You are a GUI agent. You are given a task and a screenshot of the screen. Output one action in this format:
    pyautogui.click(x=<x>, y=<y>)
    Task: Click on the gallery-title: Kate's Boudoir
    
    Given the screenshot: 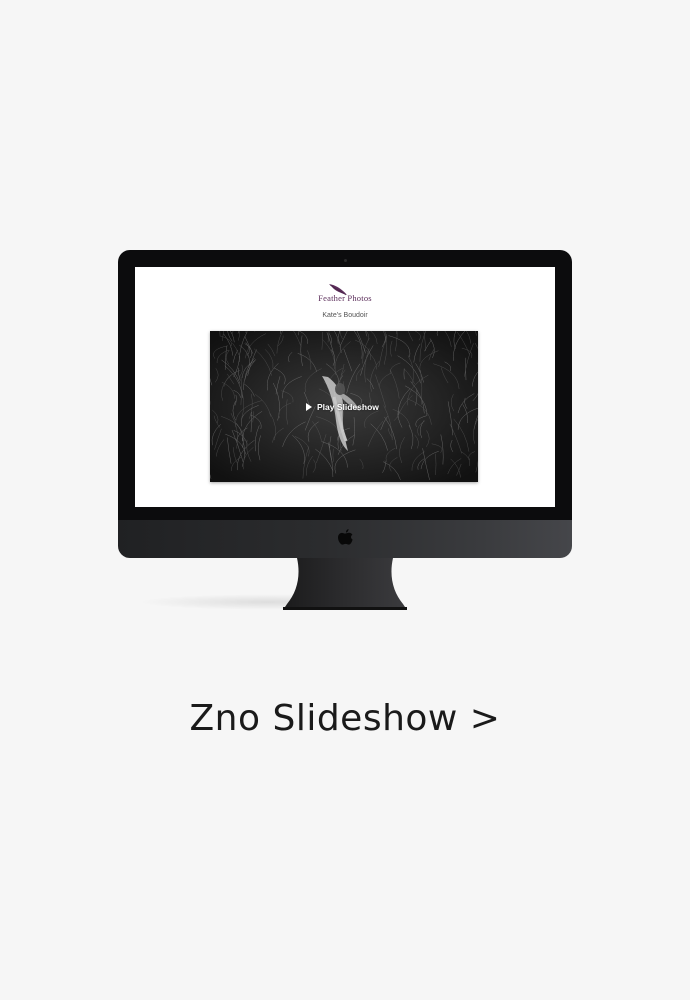 What is the action you would take?
    pyautogui.click(x=345, y=315)
    